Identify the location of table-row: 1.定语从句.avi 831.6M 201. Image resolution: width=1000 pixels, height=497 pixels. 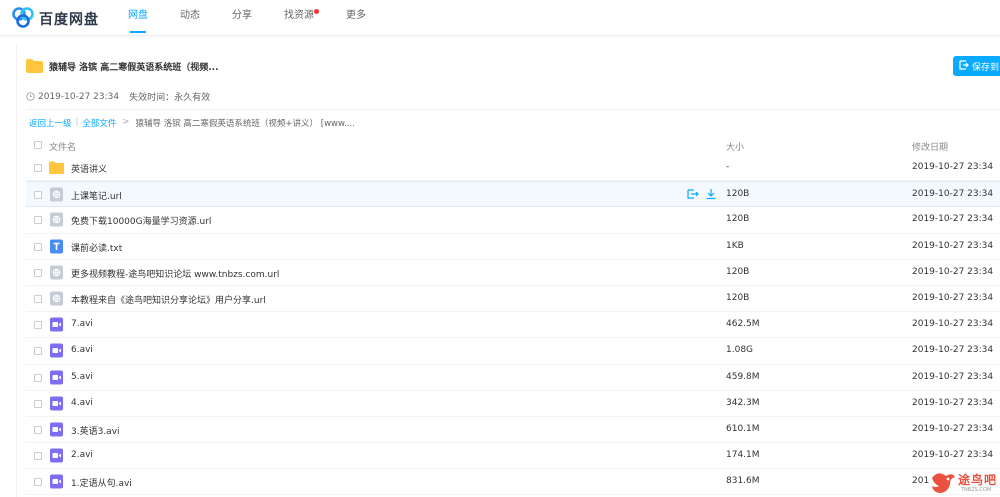
(513, 482).